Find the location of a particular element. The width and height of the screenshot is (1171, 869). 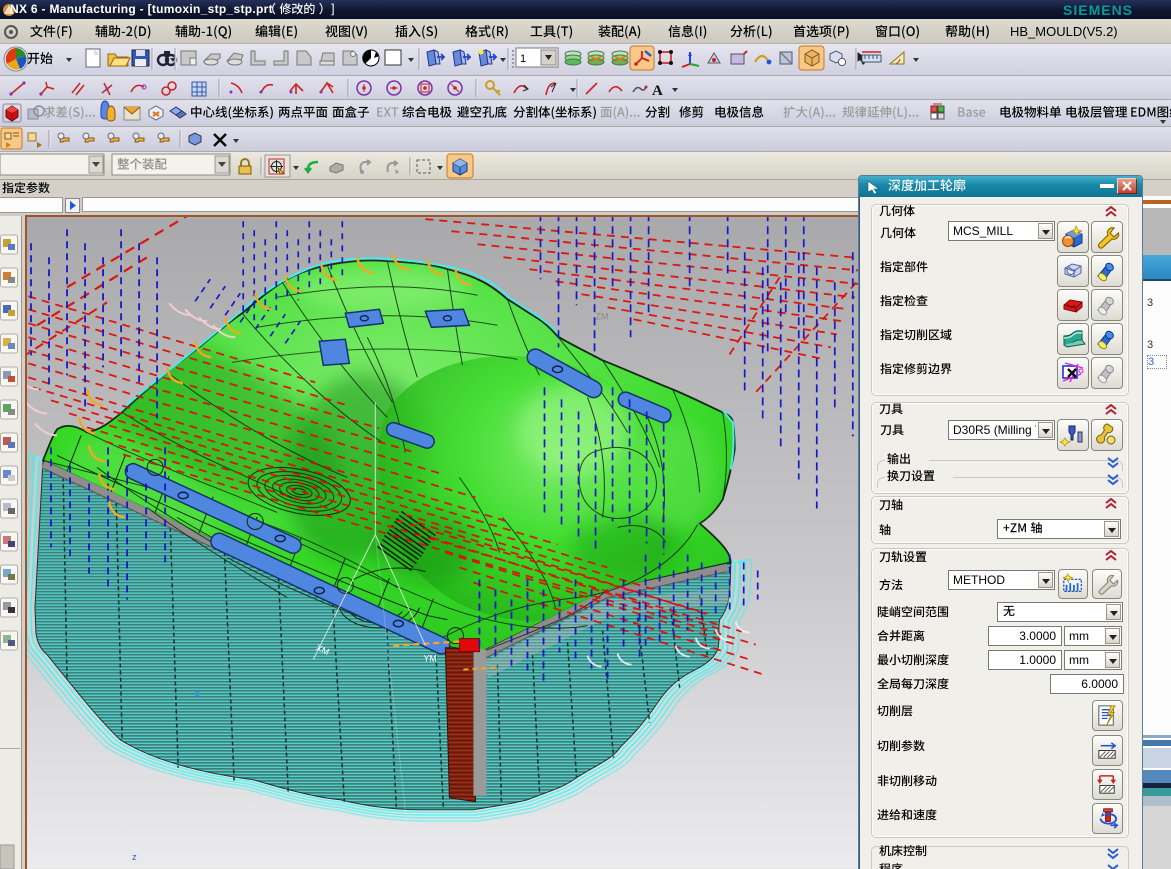

svg-text: z is located at coordinates (134, 857).